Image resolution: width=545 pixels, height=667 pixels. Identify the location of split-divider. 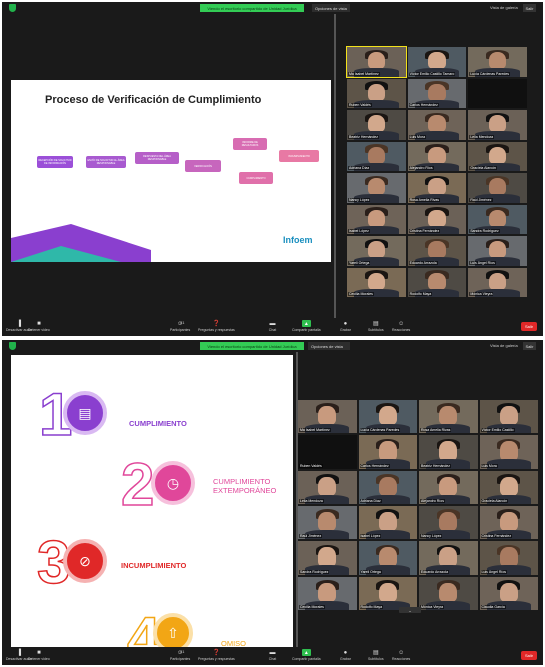
(335, 166).